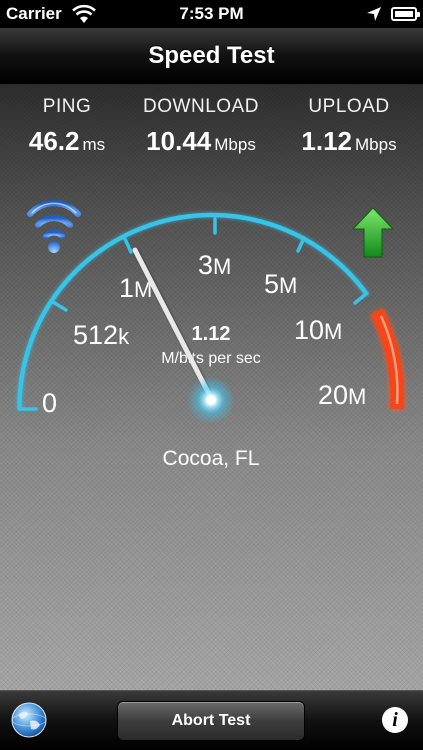 Image resolution: width=423 pixels, height=750 pixels. I want to click on gauge-tick-label: 0, so click(49, 403).